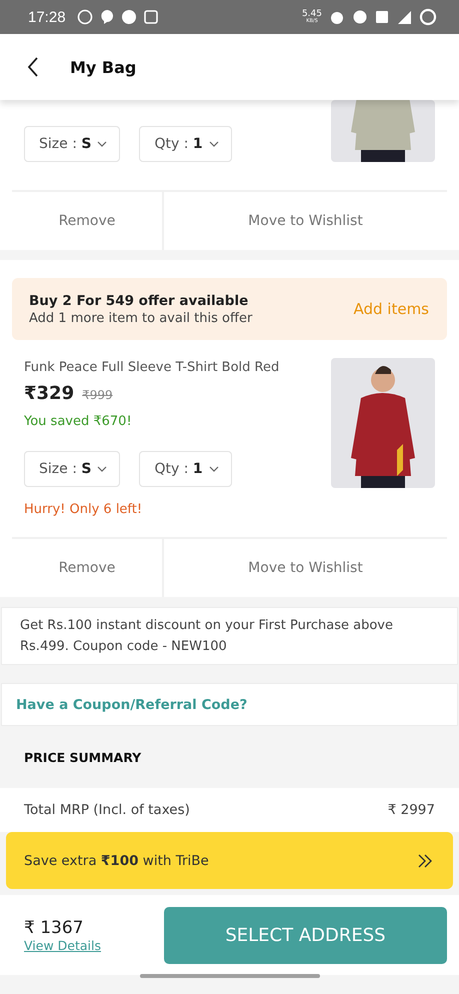 This screenshot has height=994, width=459. What do you see at coordinates (107, 17) in the screenshot?
I see `message-icon` at bounding box center [107, 17].